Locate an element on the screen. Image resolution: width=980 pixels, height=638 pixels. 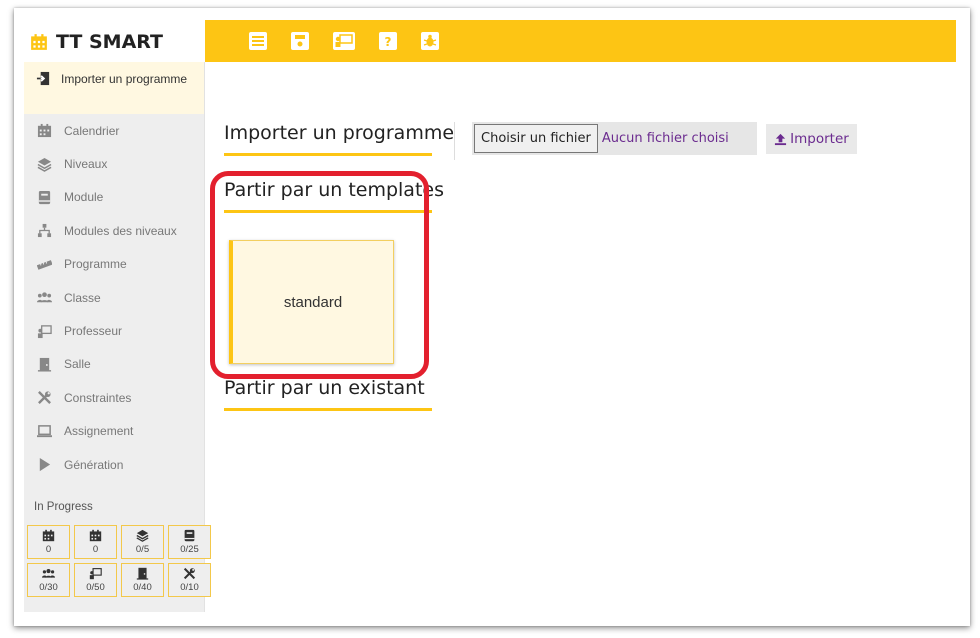
sidebar-item-label: Modules des niveaux is located at coordinates (120, 230).